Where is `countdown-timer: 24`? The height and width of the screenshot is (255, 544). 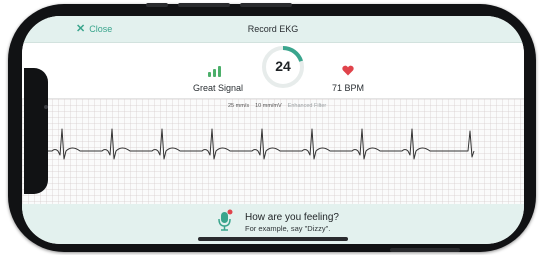
countdown-timer: 24 is located at coordinates (283, 67).